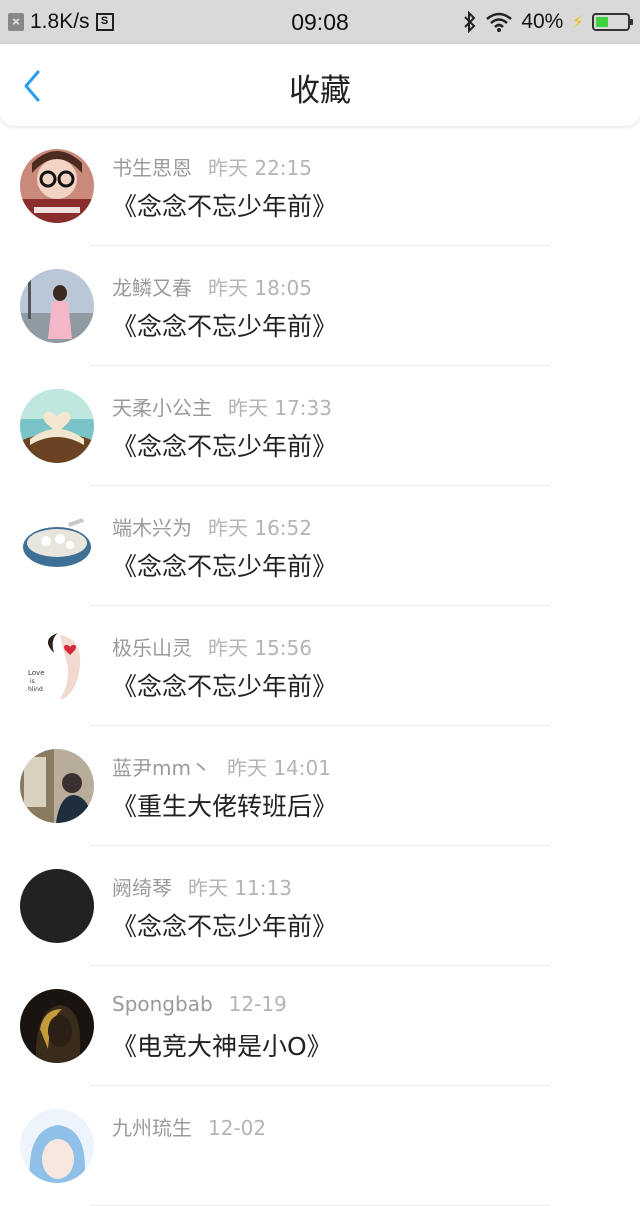  I want to click on user-name: 九州琉生, so click(152, 1128).